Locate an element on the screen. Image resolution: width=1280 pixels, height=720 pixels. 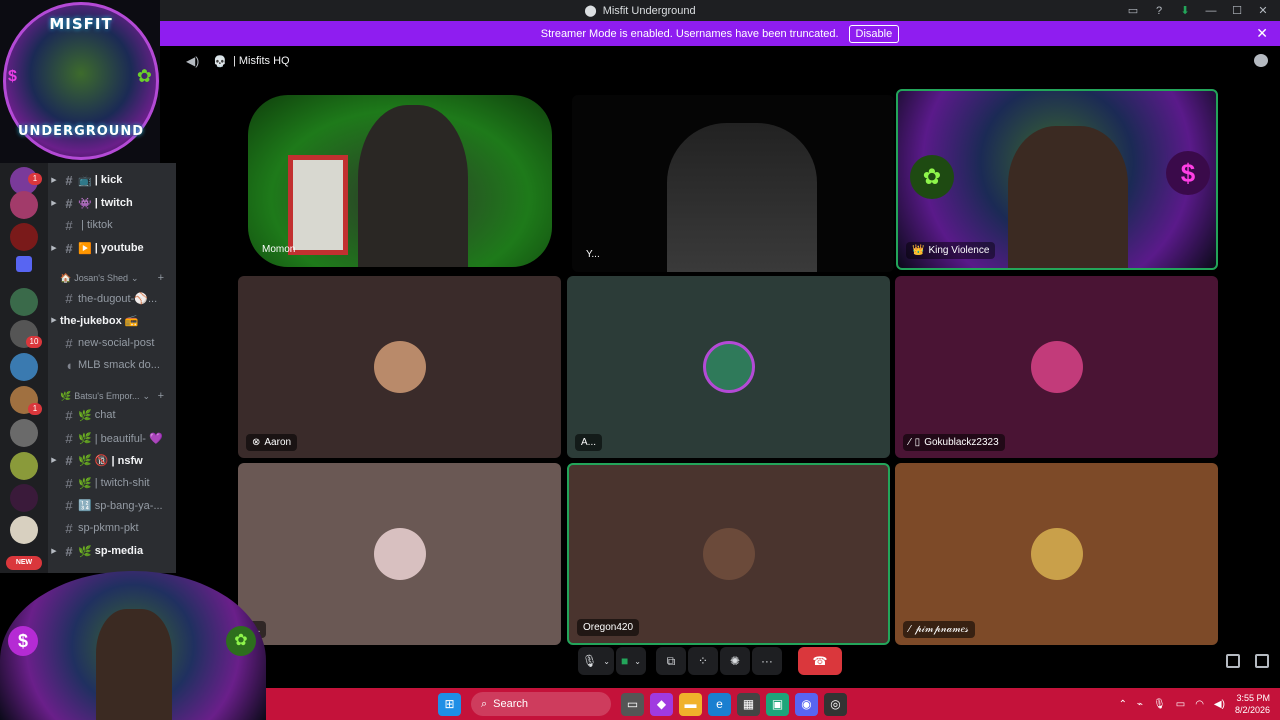
soundboard-button: ✺ is located at coordinates (734, 661).